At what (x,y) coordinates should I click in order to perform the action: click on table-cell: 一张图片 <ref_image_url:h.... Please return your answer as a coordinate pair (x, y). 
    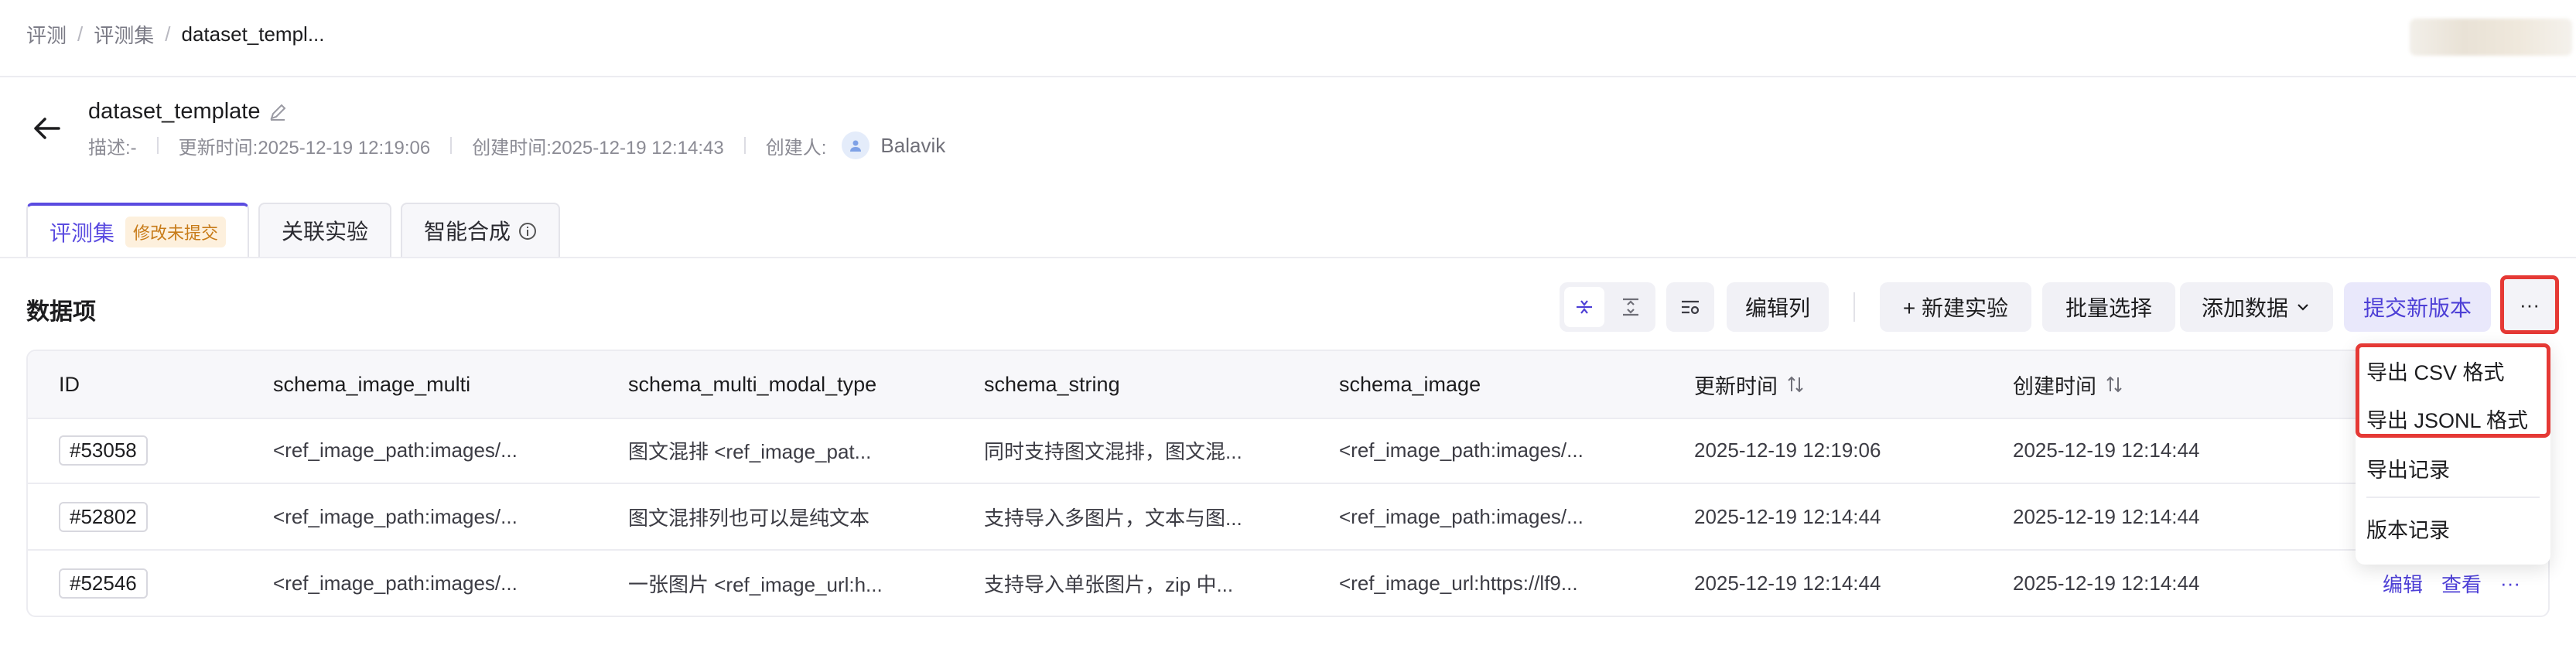
    Looking at the image, I should click on (755, 584).